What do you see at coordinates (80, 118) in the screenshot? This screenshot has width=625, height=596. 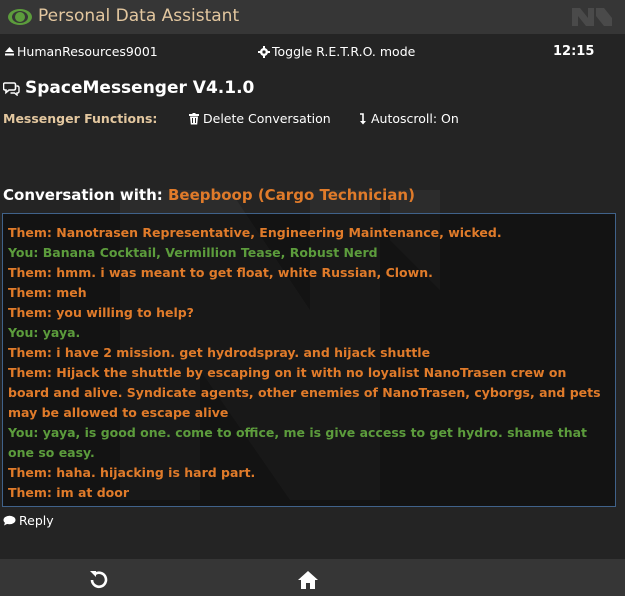 I see `functions-label: Messenger Functions:` at bounding box center [80, 118].